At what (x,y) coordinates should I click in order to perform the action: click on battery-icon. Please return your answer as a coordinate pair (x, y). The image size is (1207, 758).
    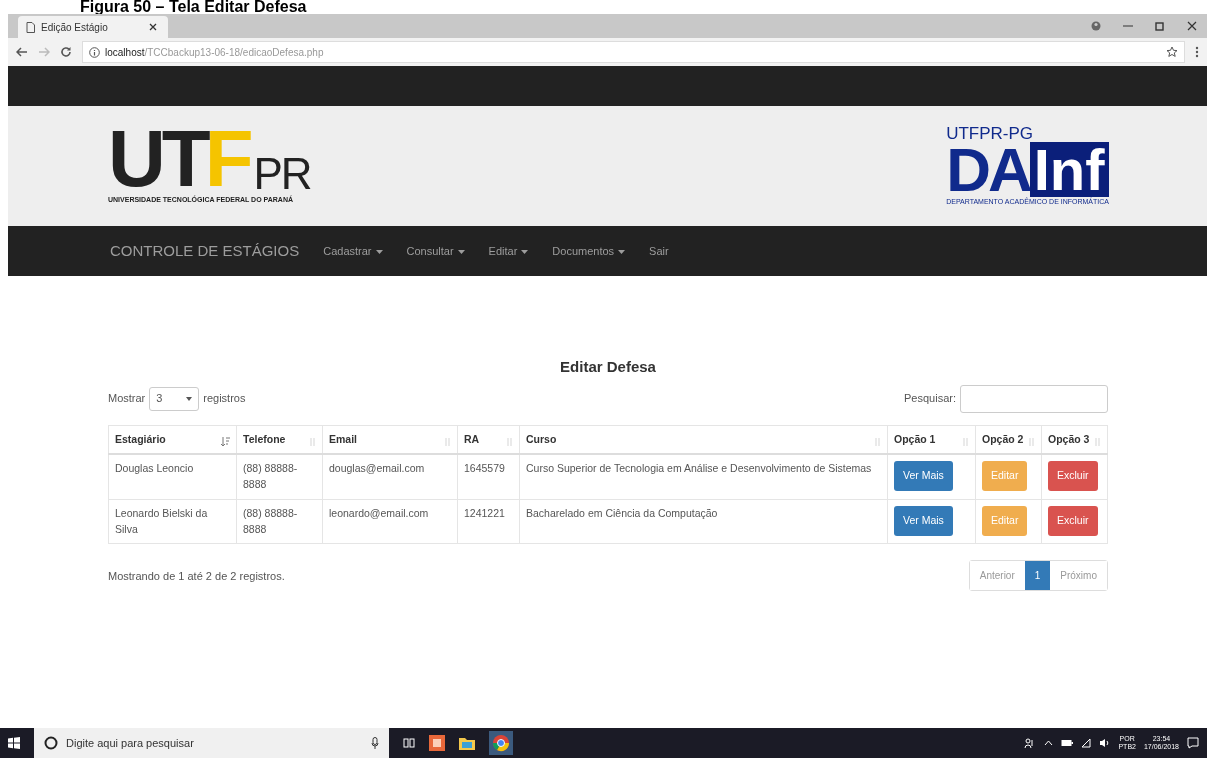
    Looking at the image, I should click on (1067, 743).